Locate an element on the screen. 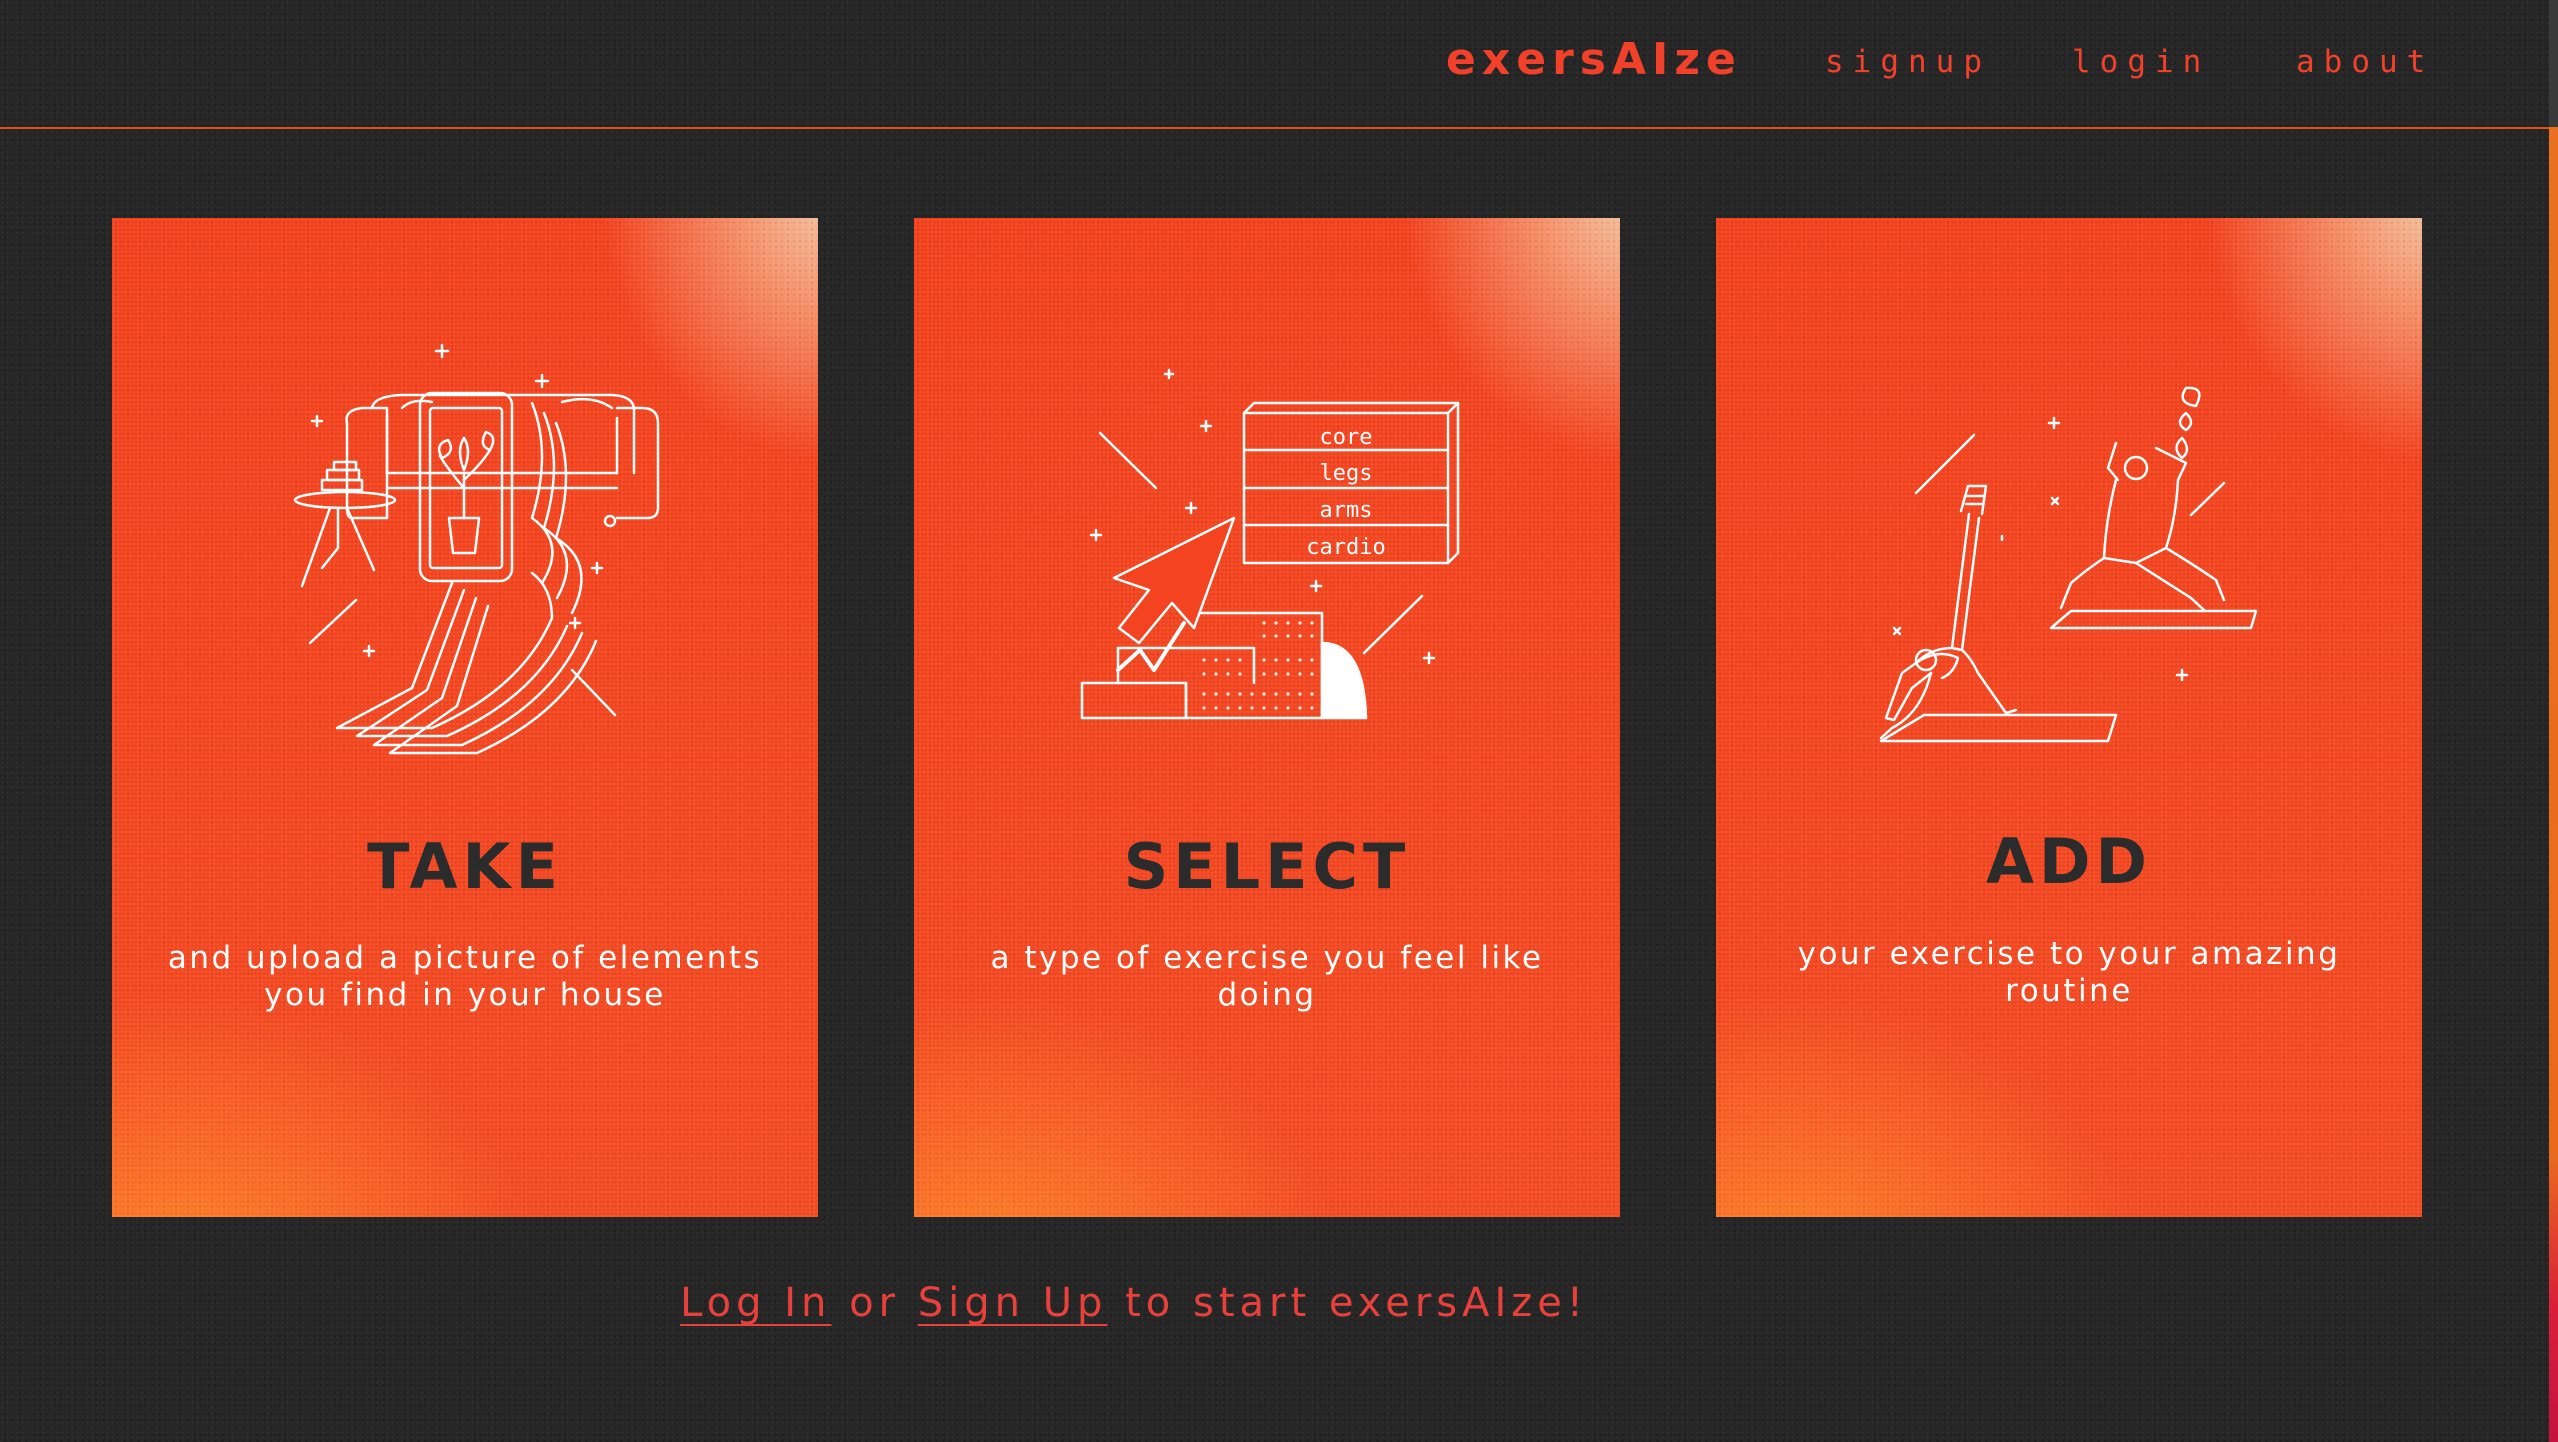 Image resolution: width=2558 pixels, height=1442 pixels. navbar: exersAIze signup login about is located at coordinates (1274, 64).